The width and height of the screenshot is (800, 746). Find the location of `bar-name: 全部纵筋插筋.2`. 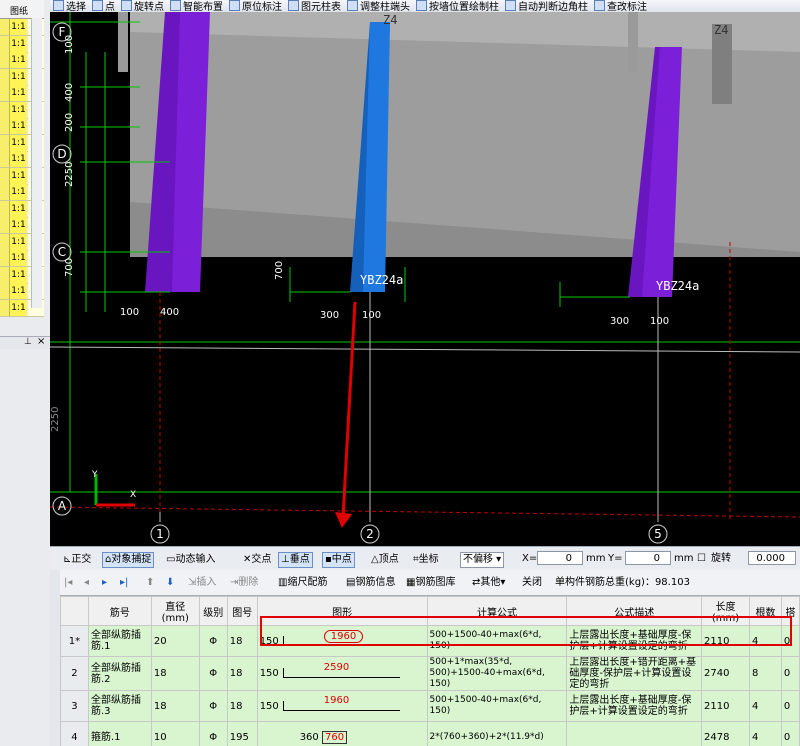

bar-name: 全部纵筋插筋.2 is located at coordinates (119, 673).